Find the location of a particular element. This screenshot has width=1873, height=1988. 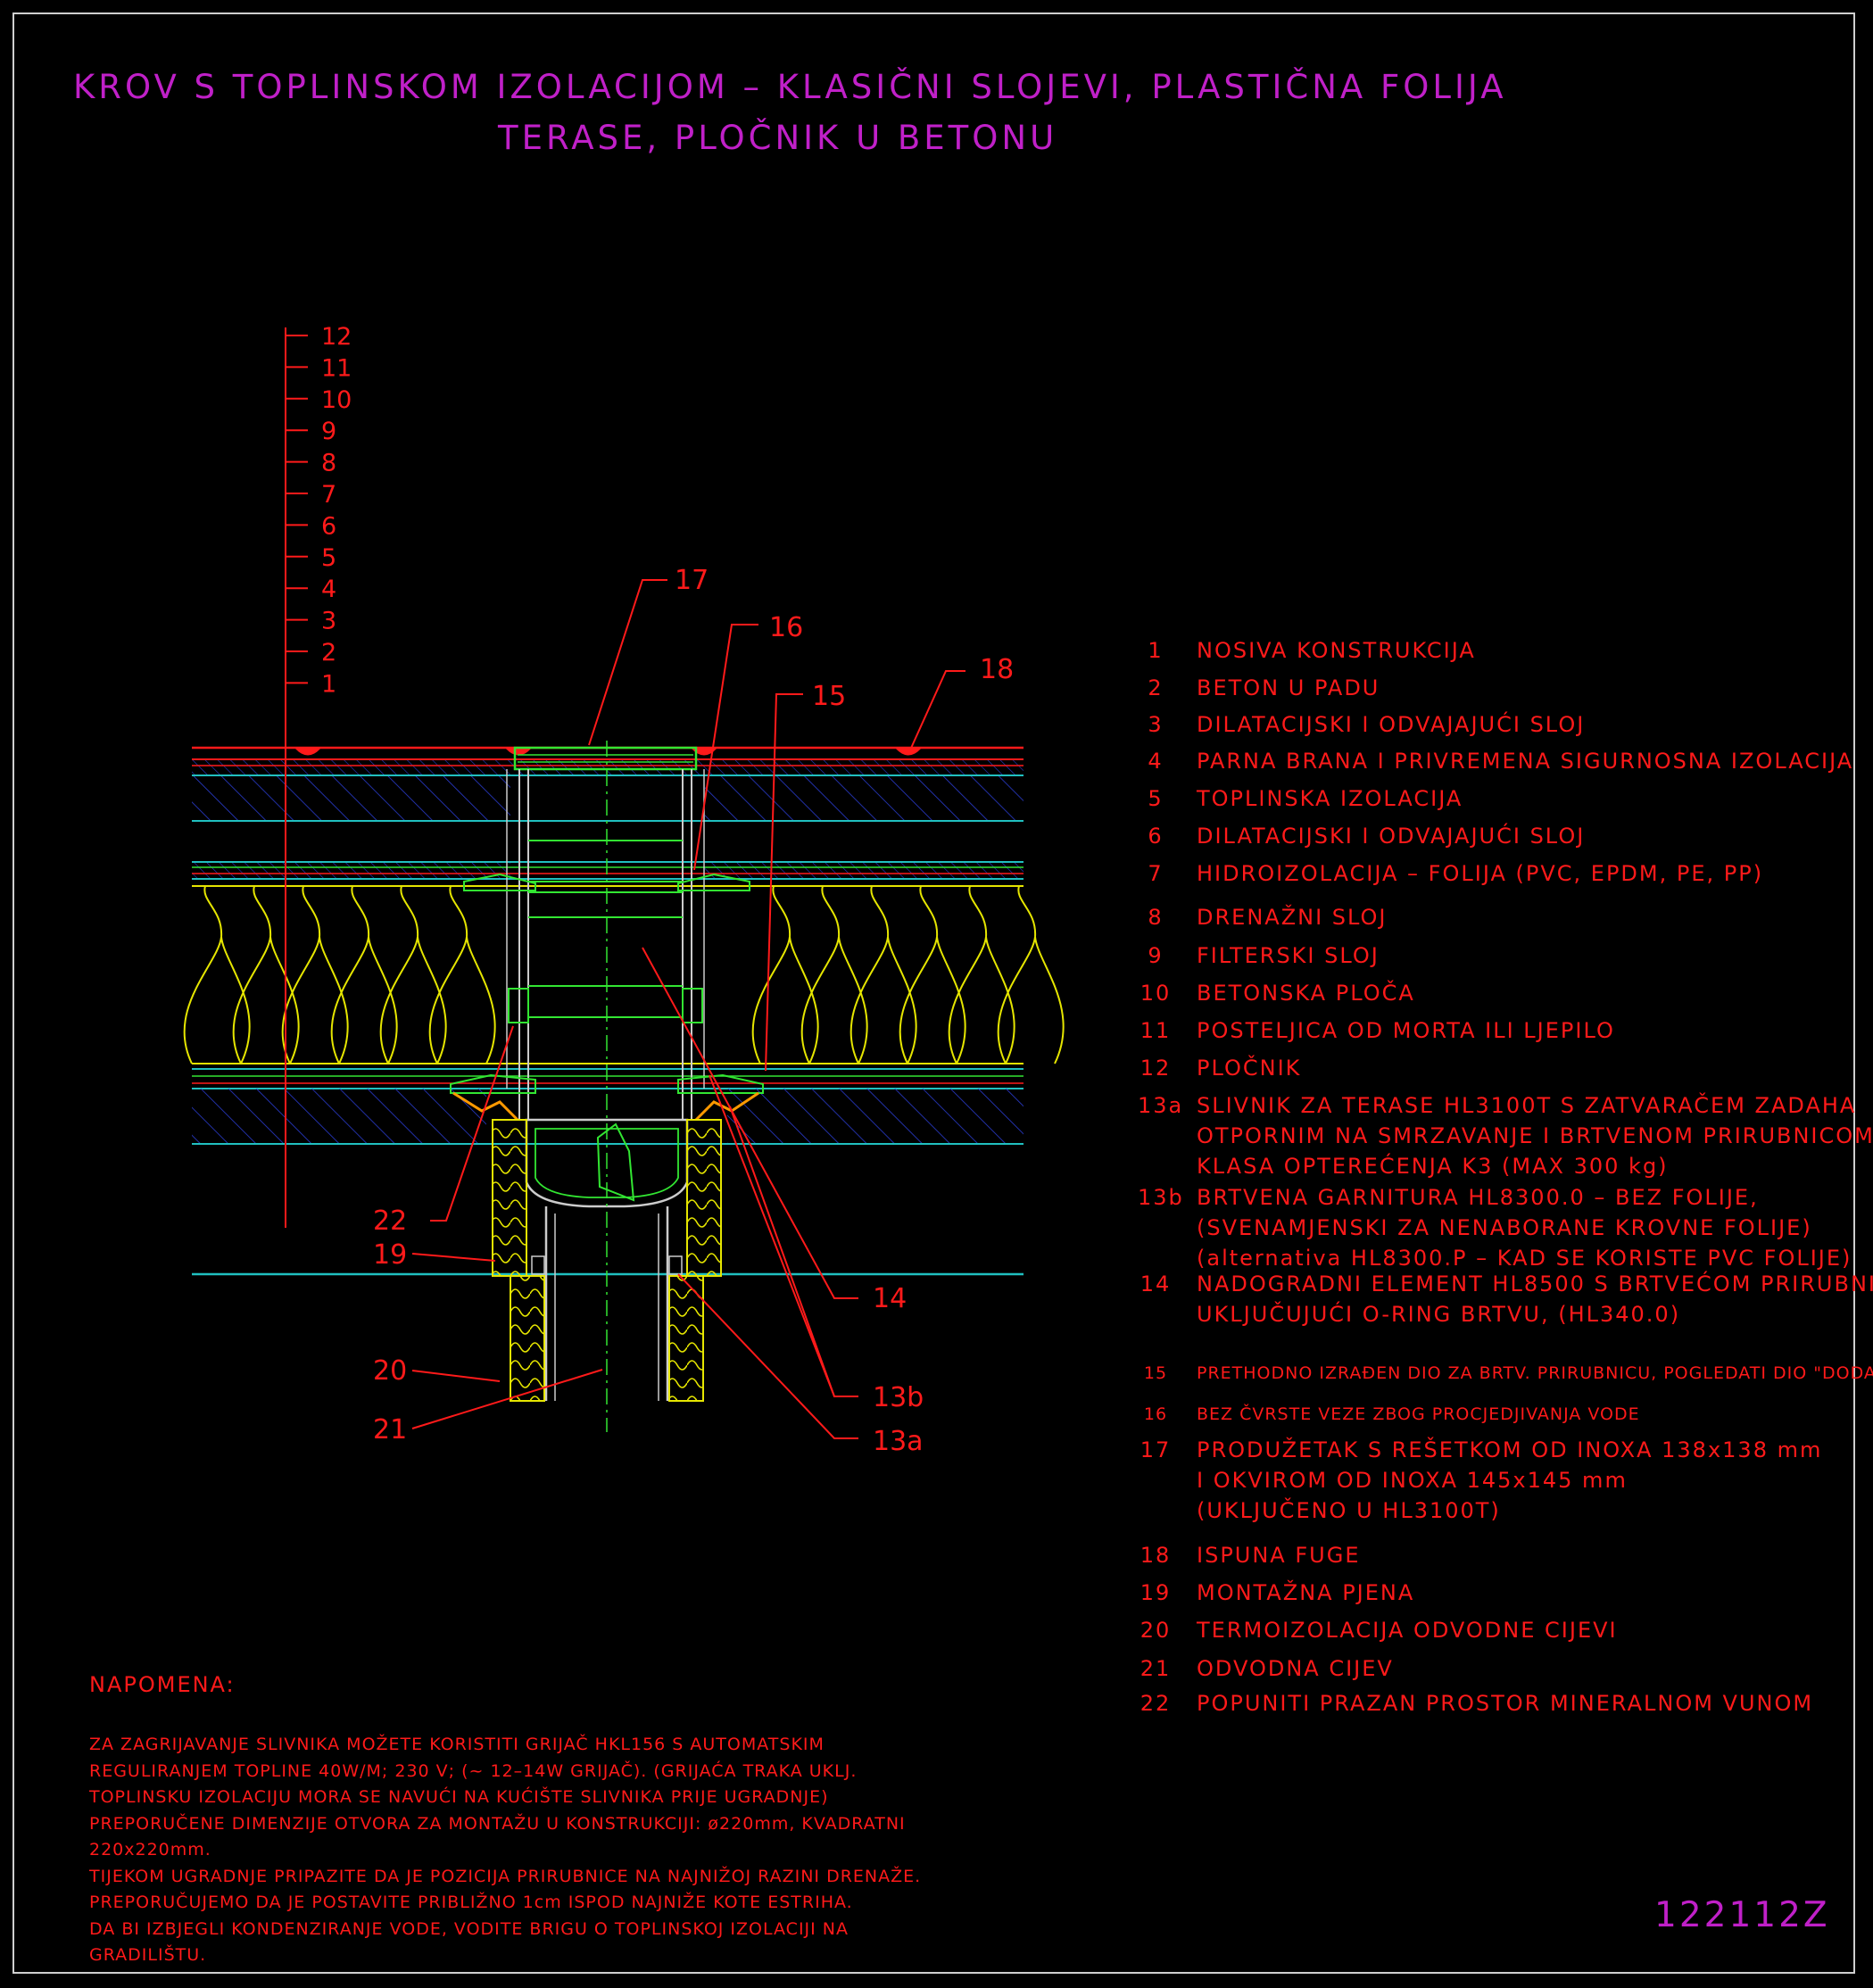

legend-text: TOPLINSKA IZOLACIJA is located at coordinates (1330, 798).